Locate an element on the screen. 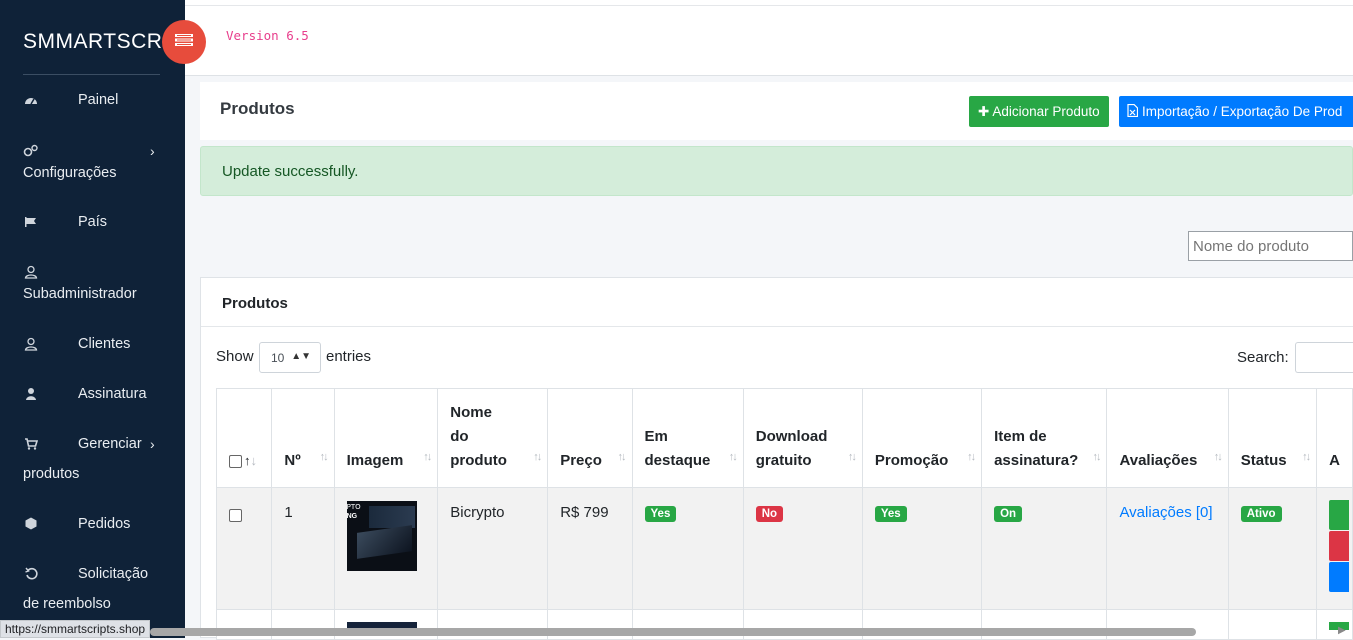 The image size is (1353, 640). delete-button is located at coordinates (1339, 546).